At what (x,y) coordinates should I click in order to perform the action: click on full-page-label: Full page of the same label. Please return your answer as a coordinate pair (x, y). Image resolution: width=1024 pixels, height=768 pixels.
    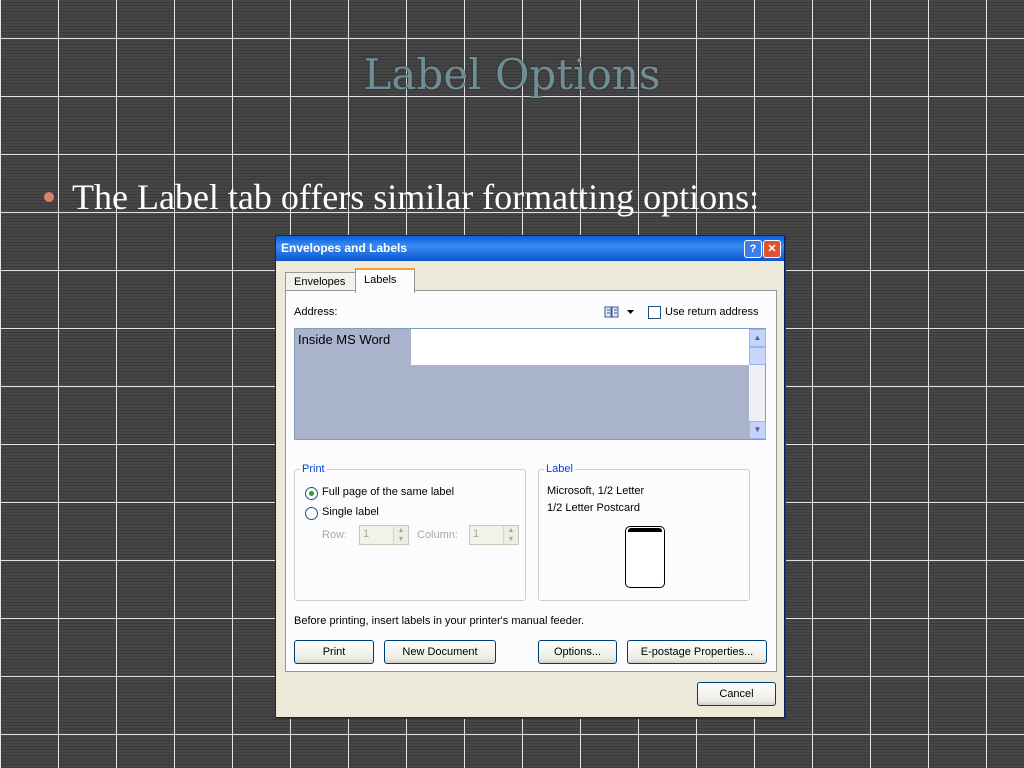
    Looking at the image, I should click on (388, 492).